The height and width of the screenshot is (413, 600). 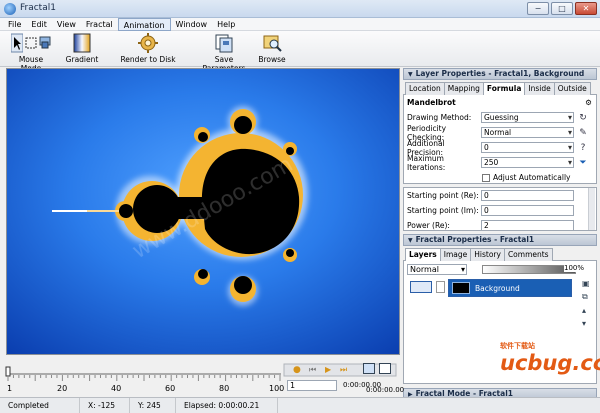 What do you see at coordinates (385, 368) in the screenshot?
I see `settings-icon` at bounding box center [385, 368].